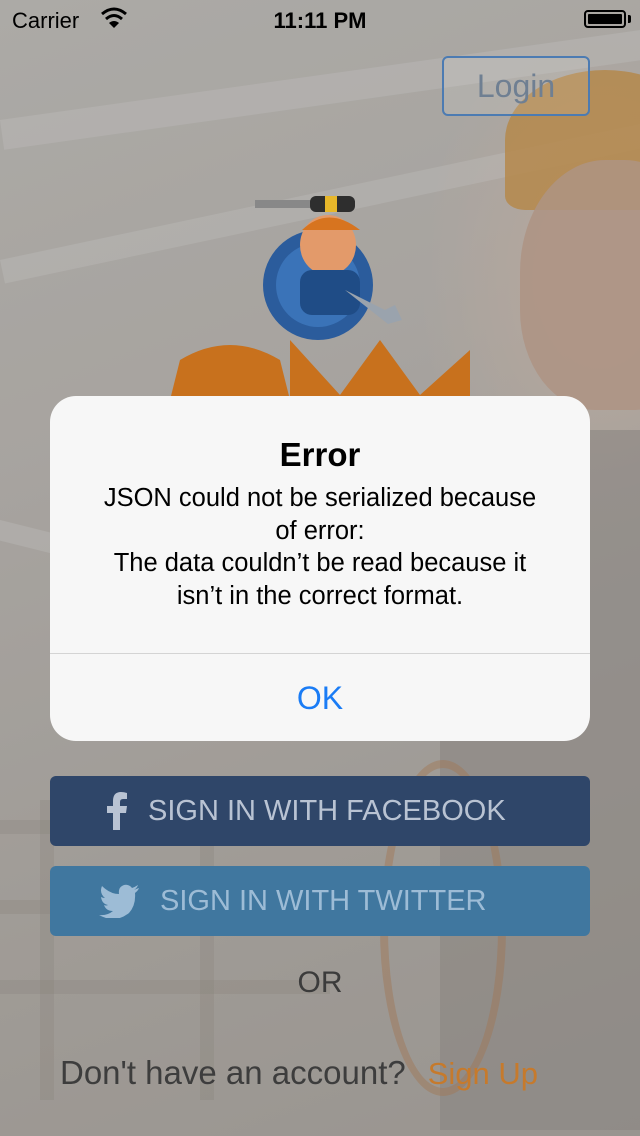 The width and height of the screenshot is (640, 1136). I want to click on clock: 11:11 PM, so click(320, 20).